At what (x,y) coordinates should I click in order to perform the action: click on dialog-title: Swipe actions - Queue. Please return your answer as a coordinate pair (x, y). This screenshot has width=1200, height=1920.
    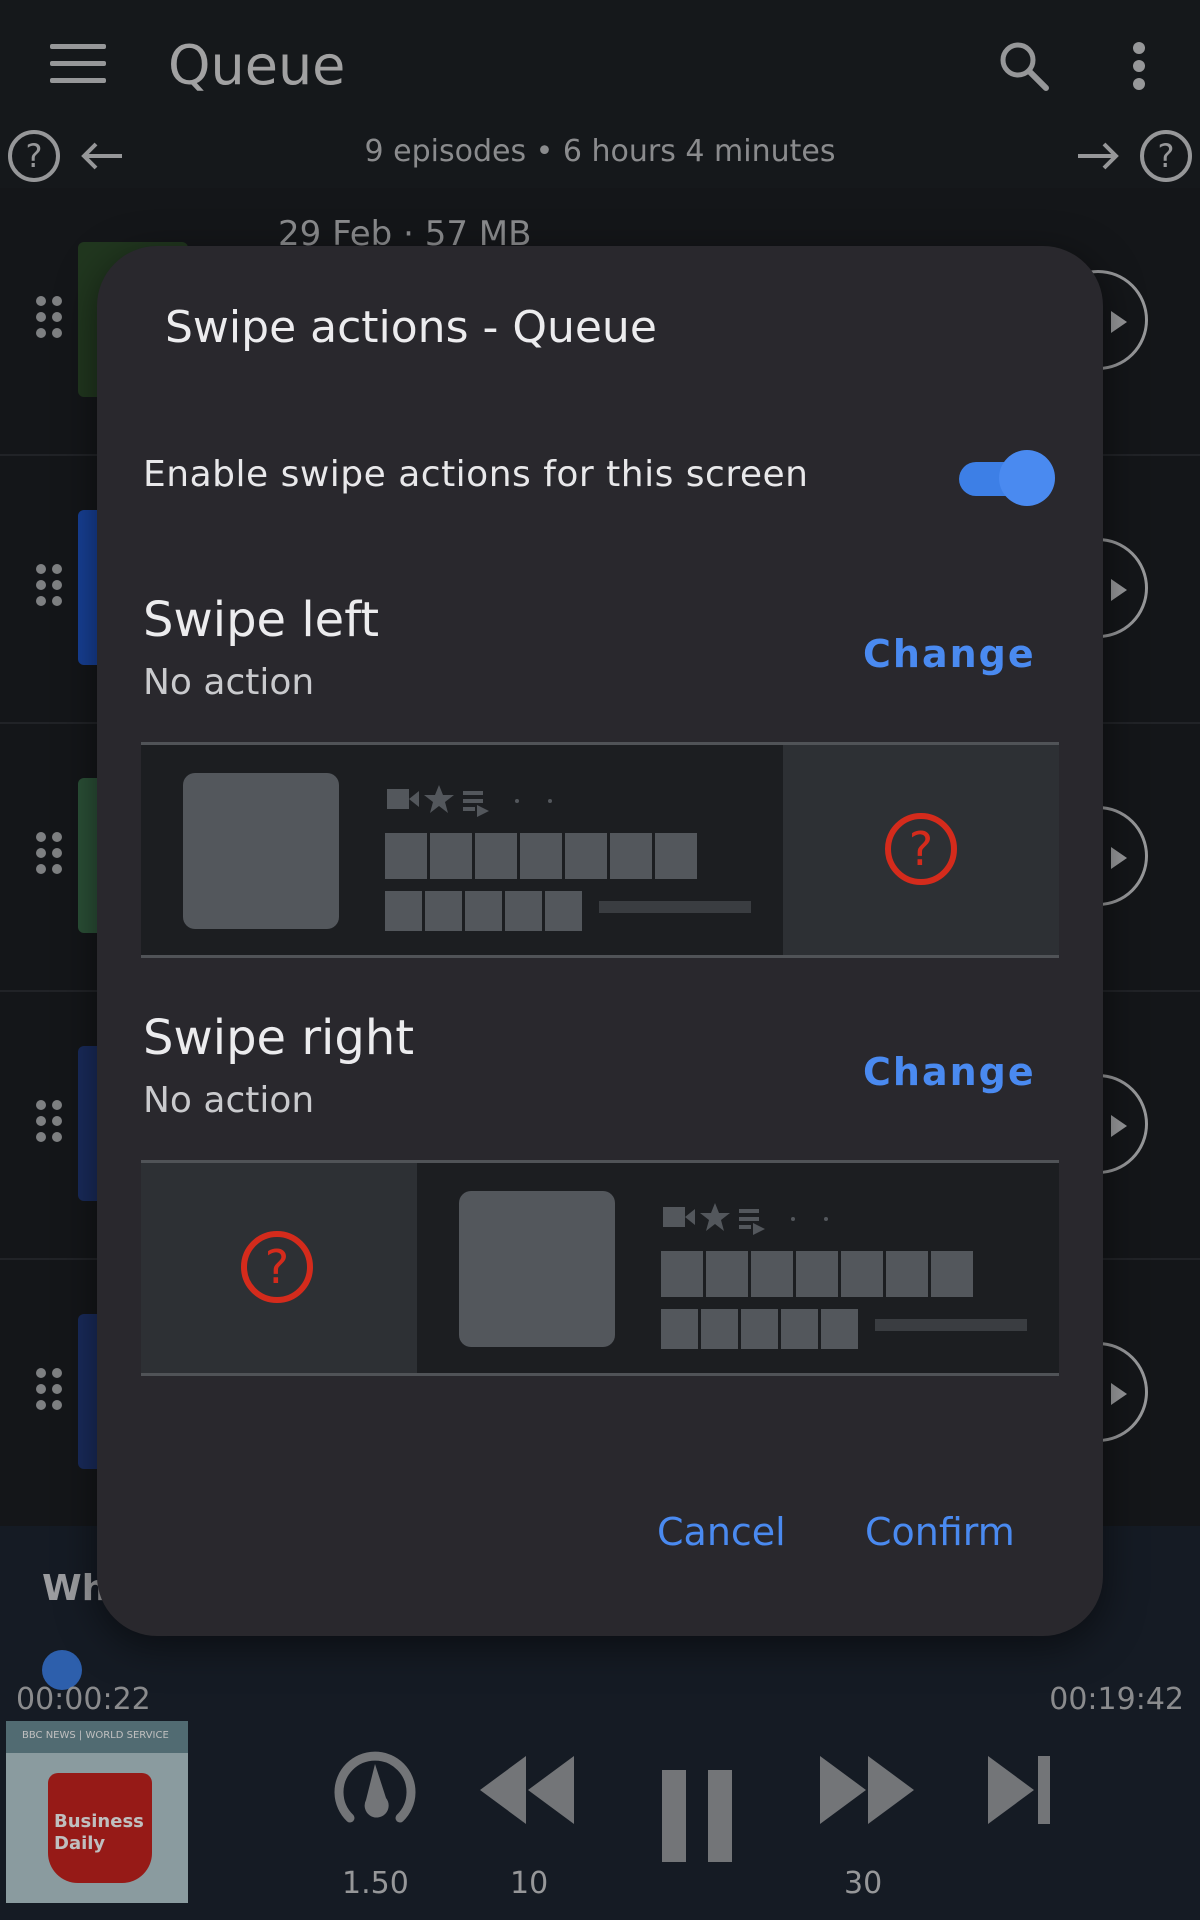
    Looking at the image, I should click on (411, 327).